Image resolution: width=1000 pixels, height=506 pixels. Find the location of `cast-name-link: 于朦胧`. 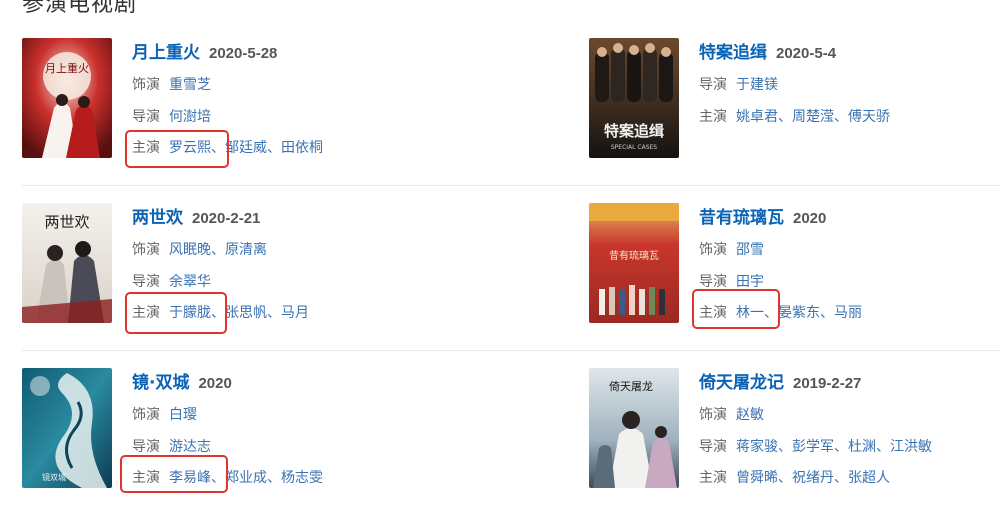

cast-name-link: 于朦胧 is located at coordinates (190, 313).